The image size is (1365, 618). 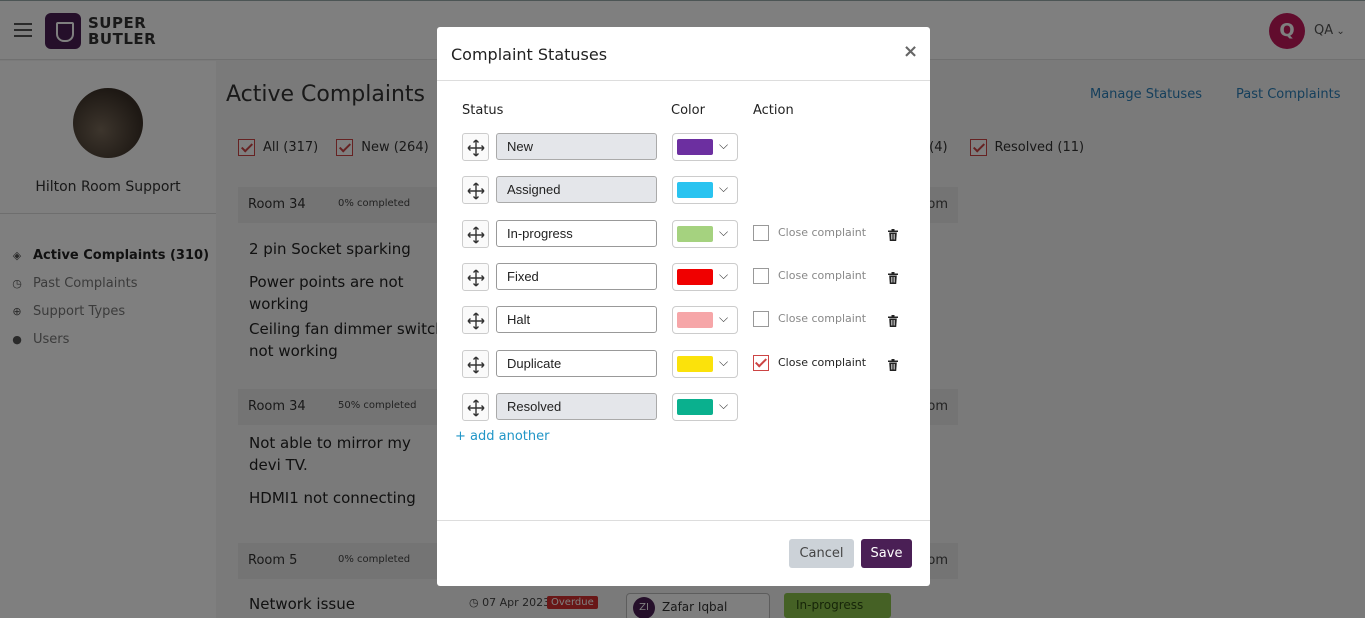 What do you see at coordinates (773, 110) in the screenshot?
I see `column-header-action: Action` at bounding box center [773, 110].